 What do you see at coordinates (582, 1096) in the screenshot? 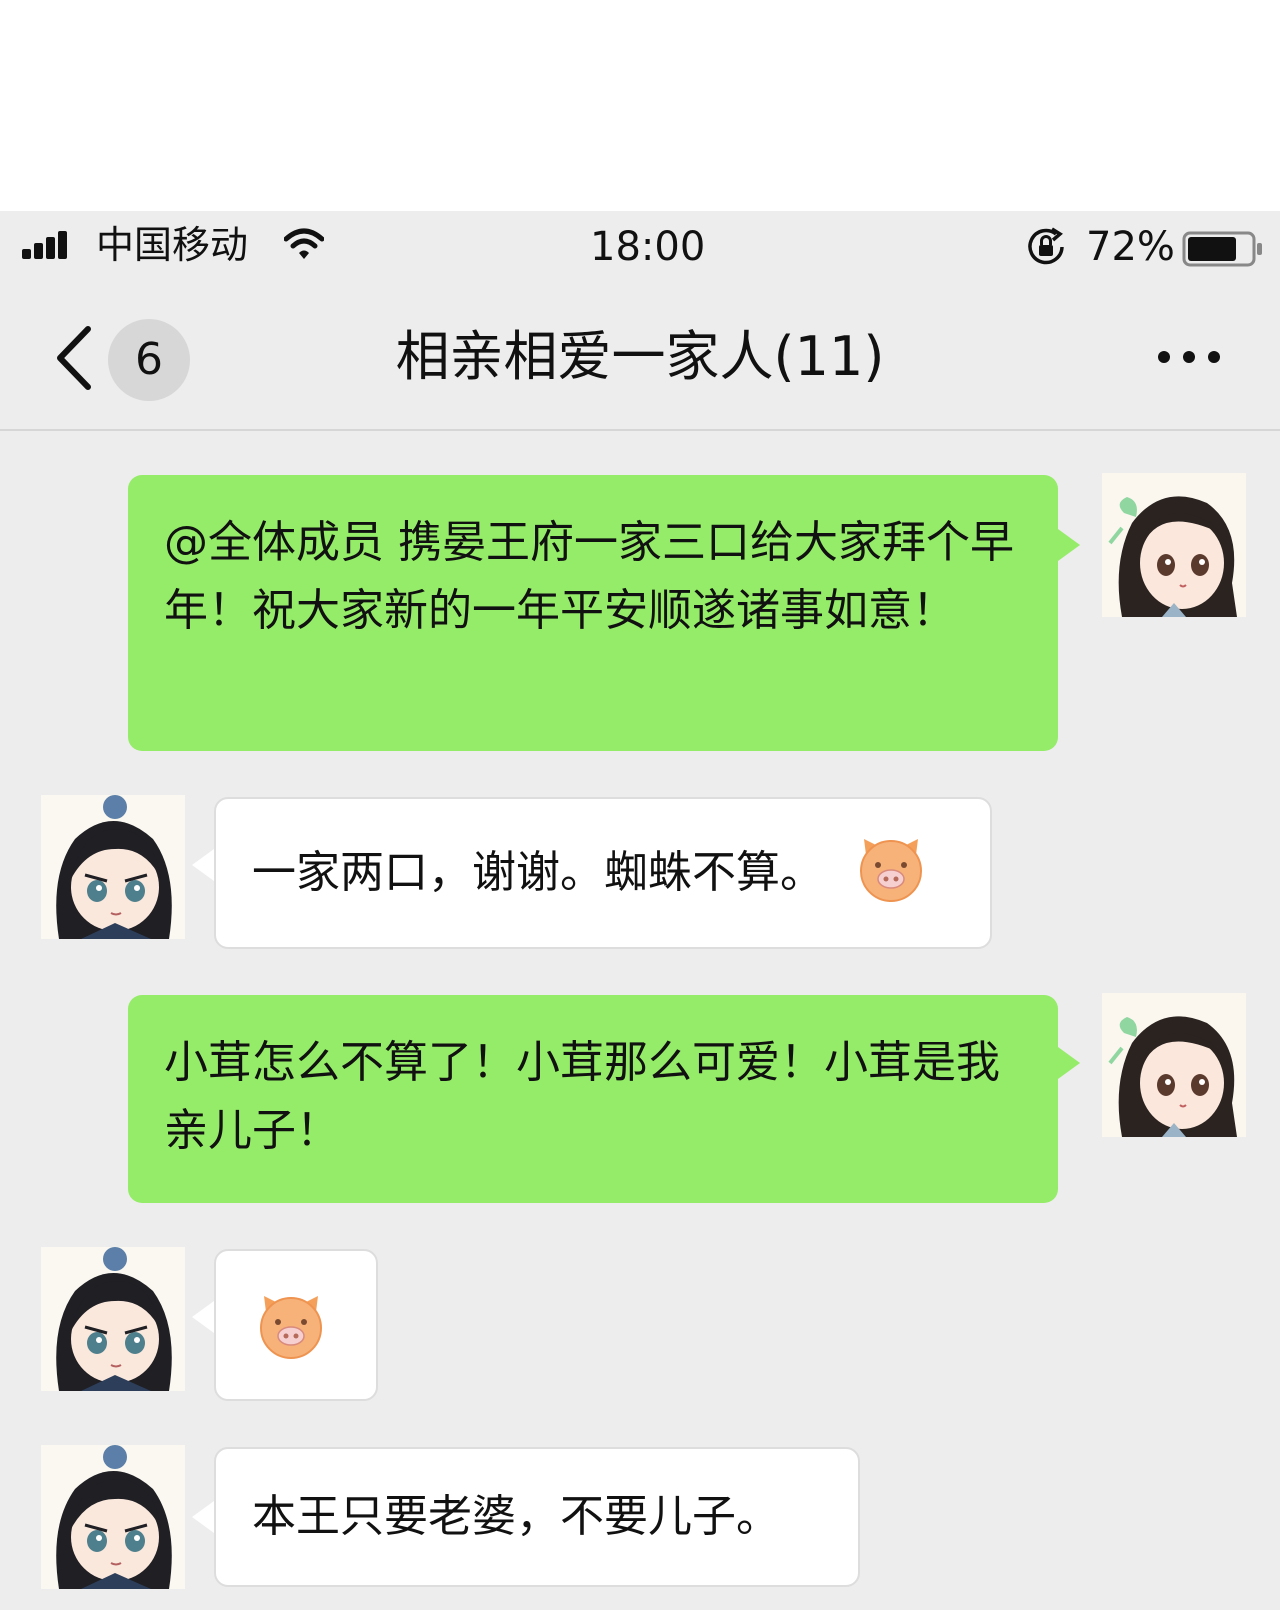
I see `message-text: 小茸怎么不算了！小茸那么可爱！小茸是我亲儿子！` at bounding box center [582, 1096].